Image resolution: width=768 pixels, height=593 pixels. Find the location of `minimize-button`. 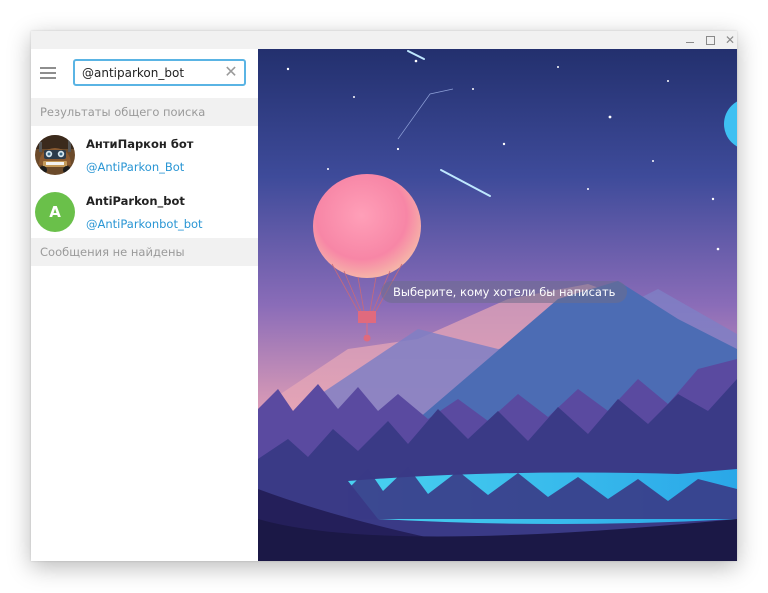

minimize-button is located at coordinates (690, 40).